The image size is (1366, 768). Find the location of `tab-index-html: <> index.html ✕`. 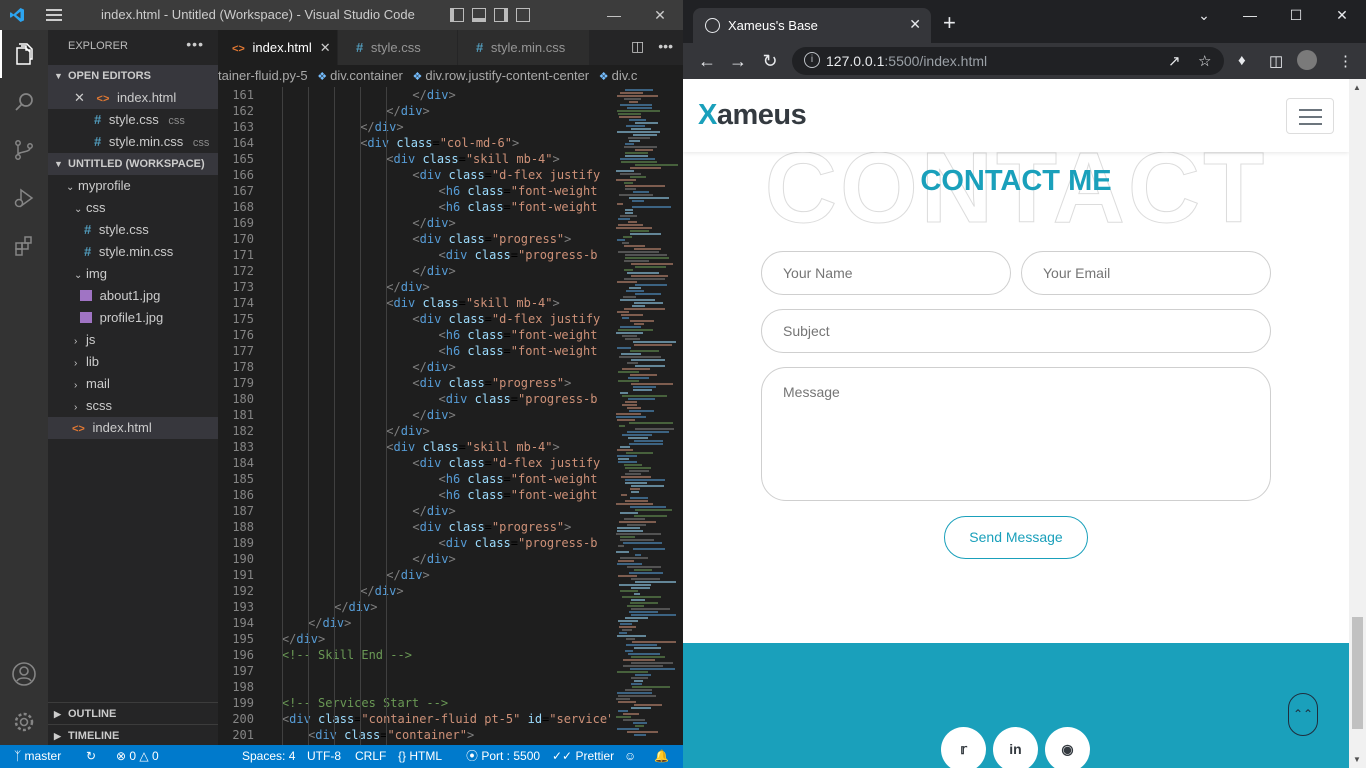

tab-index-html: <> index.html ✕ is located at coordinates (277, 47).